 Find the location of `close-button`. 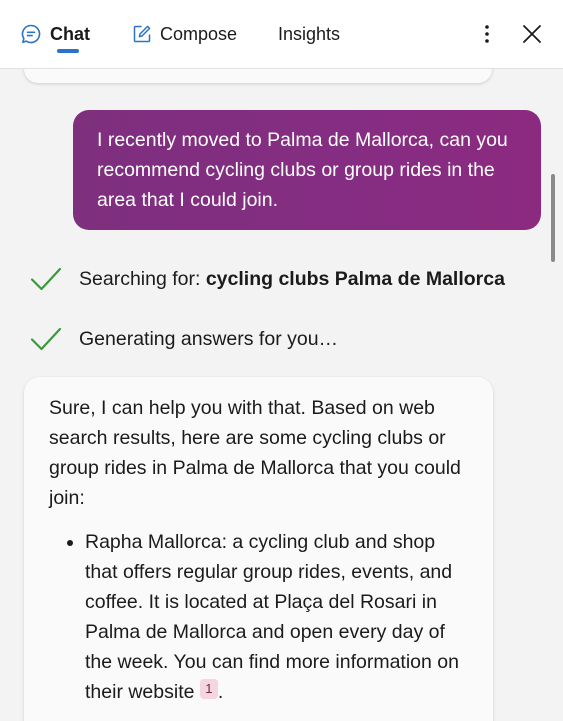

close-button is located at coordinates (532, 34).